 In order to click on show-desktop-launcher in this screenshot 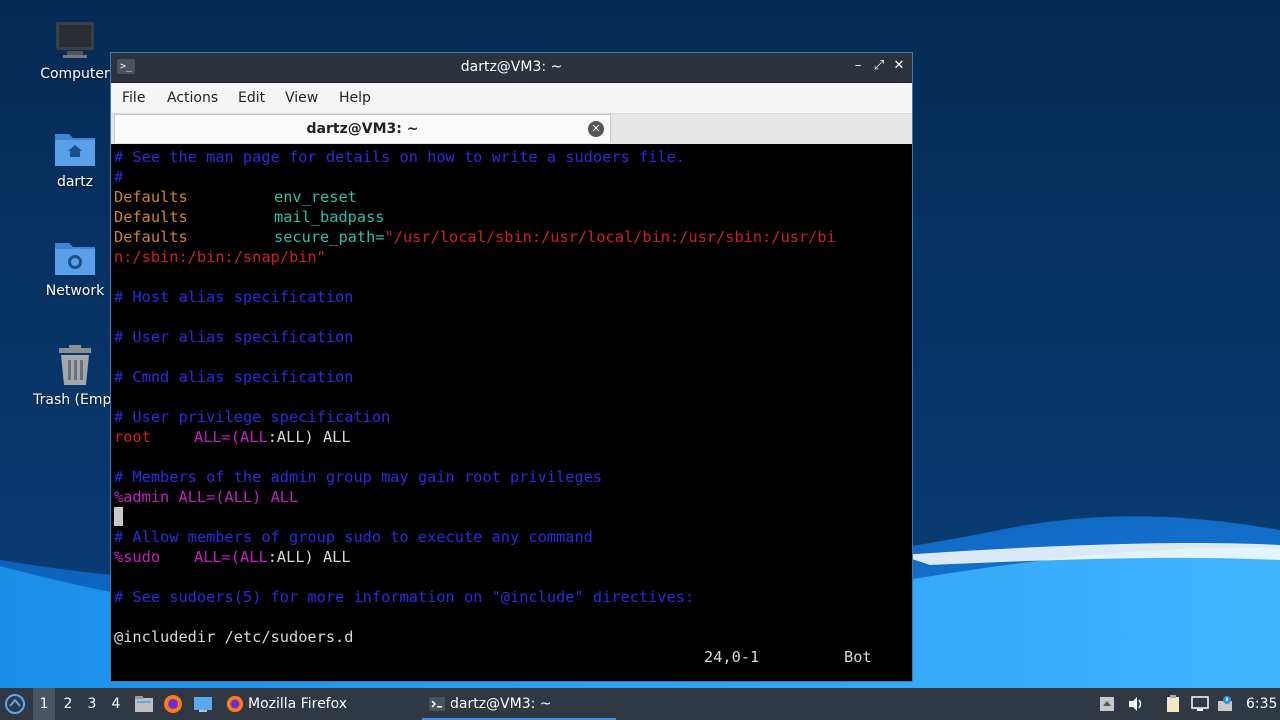, I will do `click(204, 704)`.